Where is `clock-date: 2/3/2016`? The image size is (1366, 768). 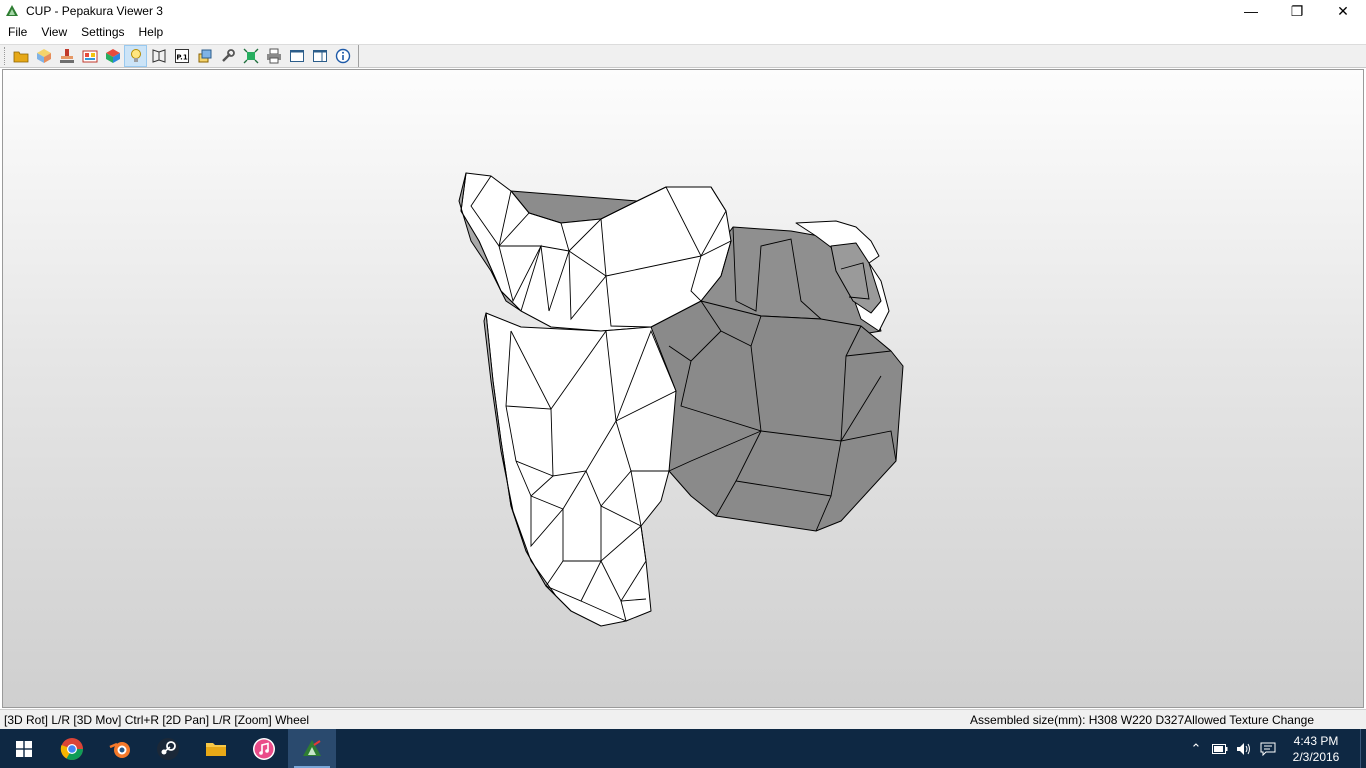
clock-date: 2/3/2016 is located at coordinates (1316, 756).